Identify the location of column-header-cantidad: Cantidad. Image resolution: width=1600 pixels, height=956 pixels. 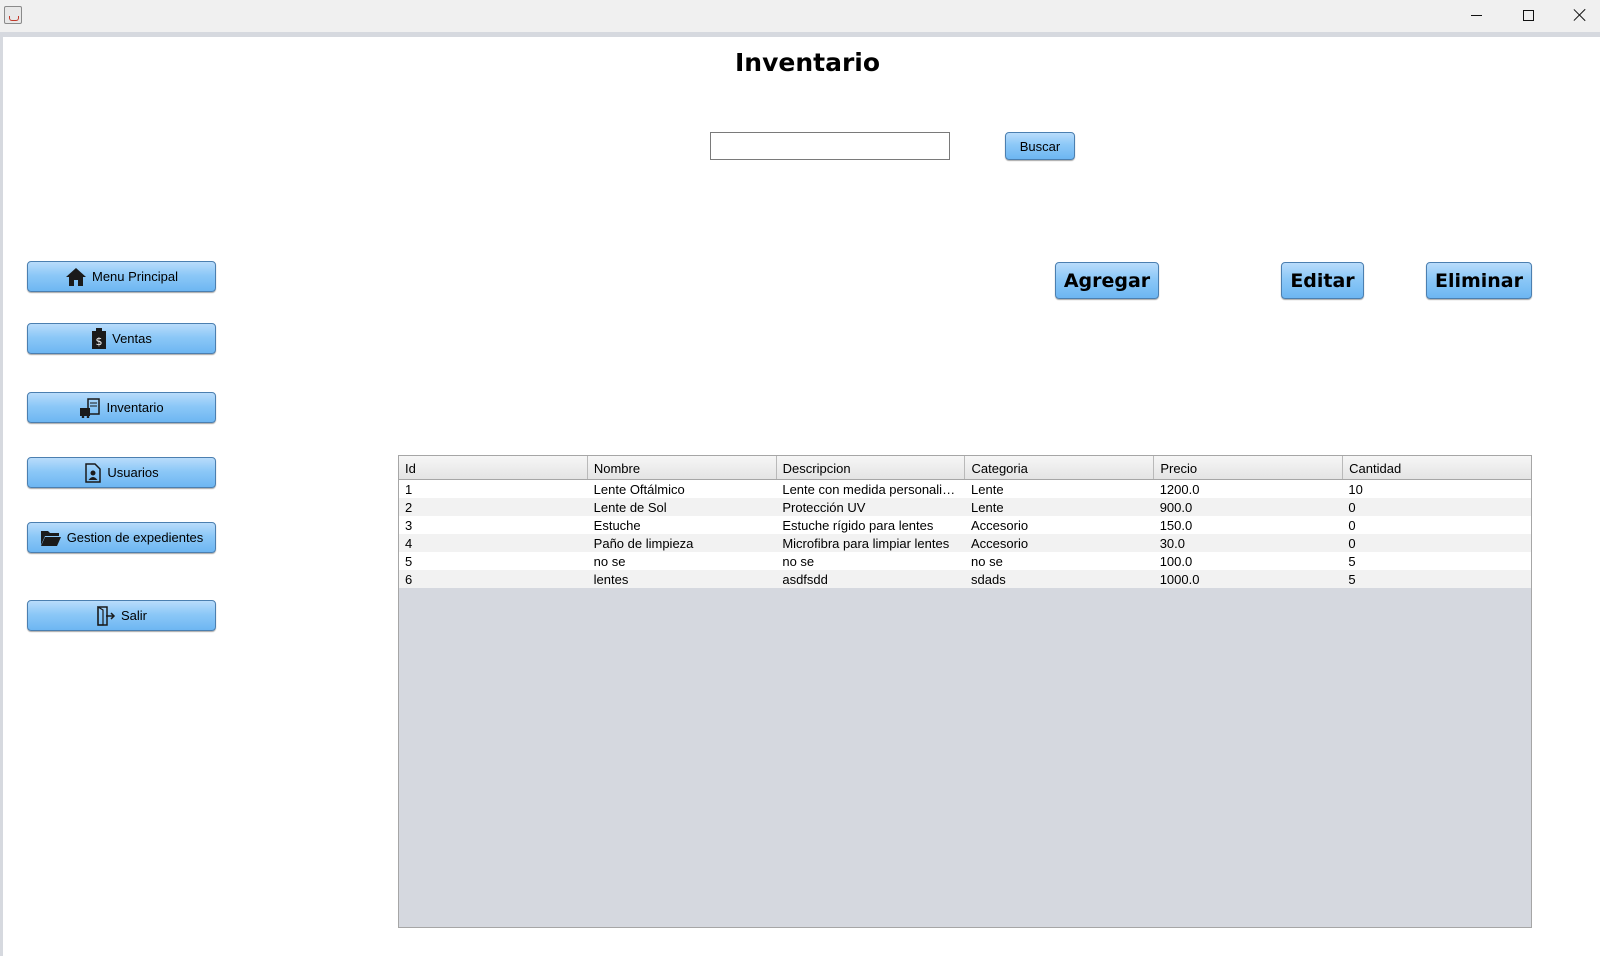
(1437, 467).